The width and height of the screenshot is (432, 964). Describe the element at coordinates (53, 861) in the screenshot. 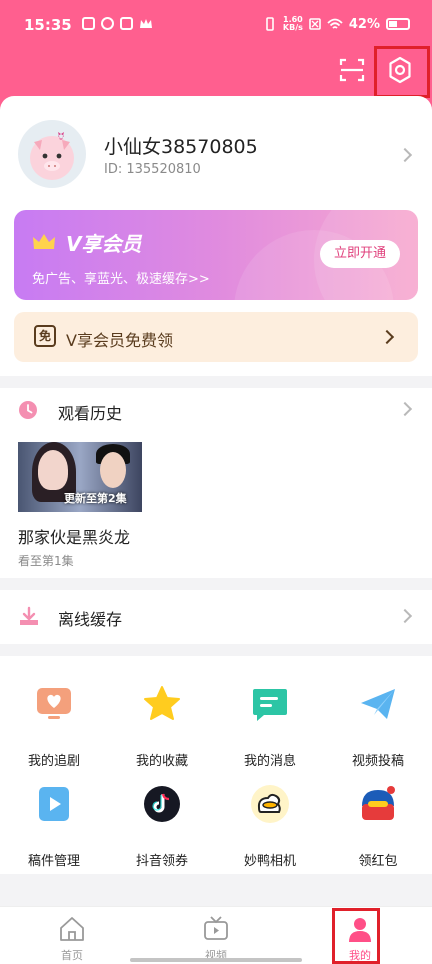

I see `grid-label: 稿件管理` at that location.